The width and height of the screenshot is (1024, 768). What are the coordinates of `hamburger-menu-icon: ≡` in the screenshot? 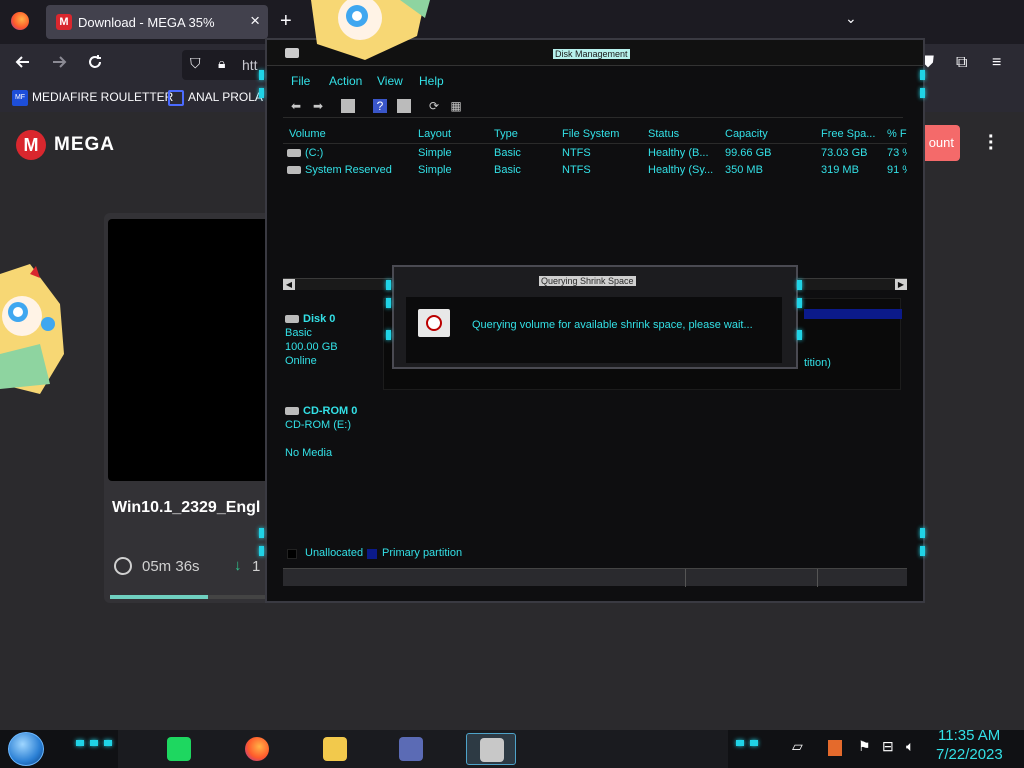 It's located at (996, 63).